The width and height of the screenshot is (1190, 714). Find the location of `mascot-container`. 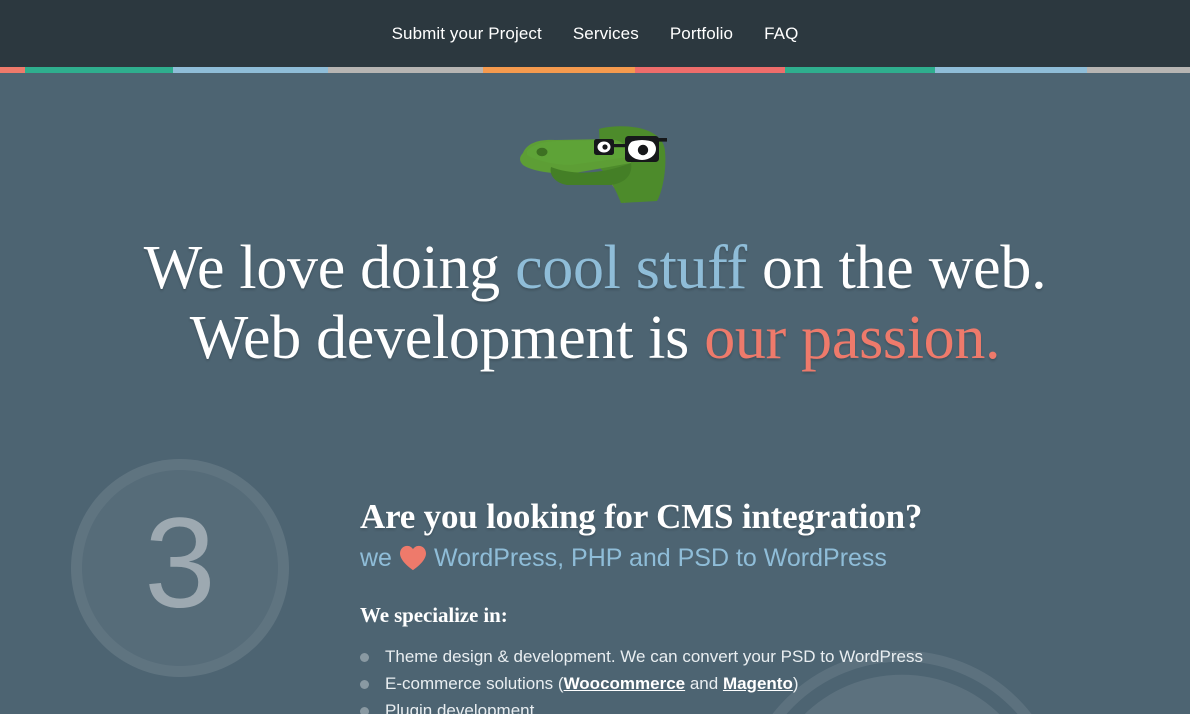

mascot-container is located at coordinates (595, 161).